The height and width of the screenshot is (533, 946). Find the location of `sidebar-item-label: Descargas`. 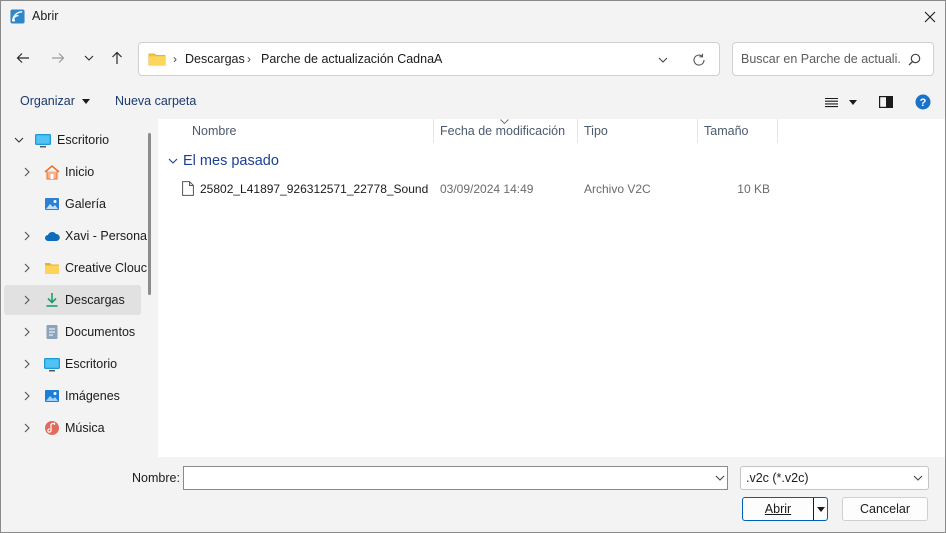

sidebar-item-label: Descargas is located at coordinates (95, 300).